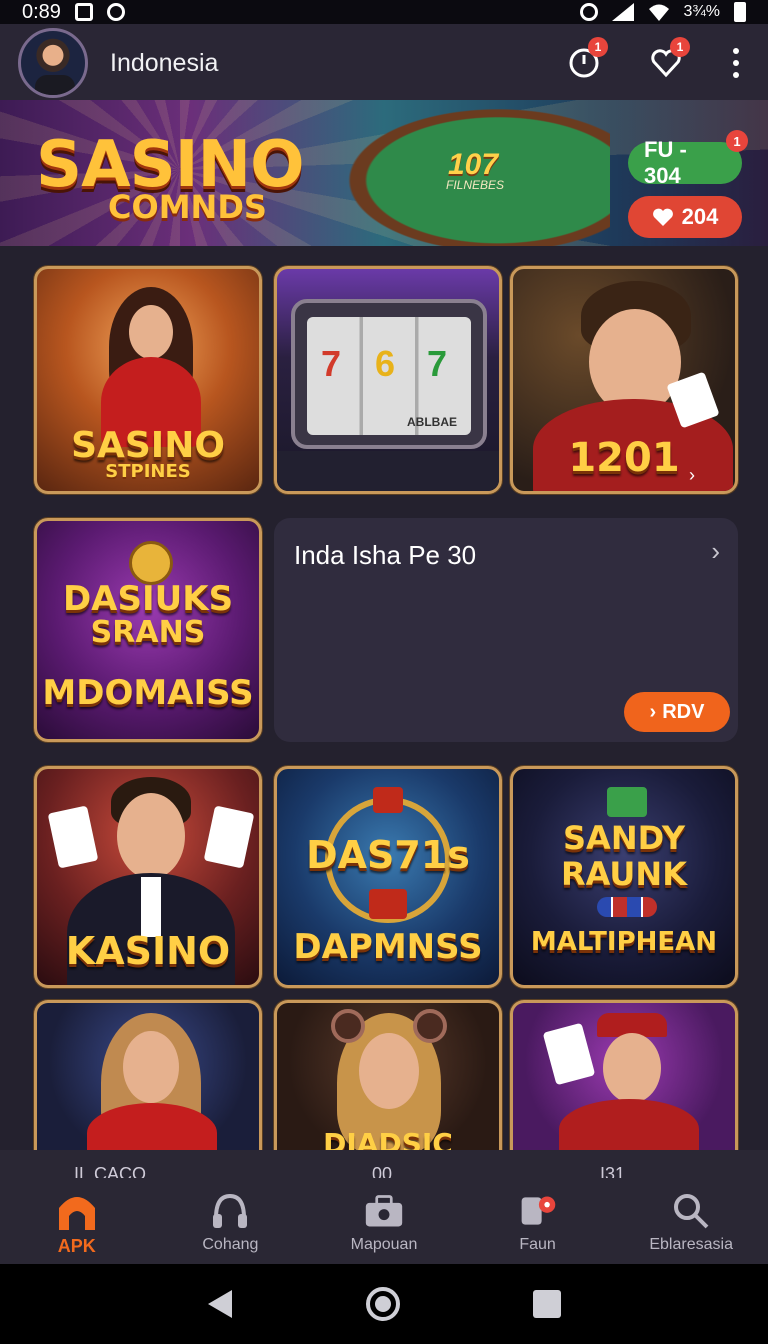 This screenshot has width=768, height=1344. What do you see at coordinates (624, 838) in the screenshot?
I see `tile-caption: SANDY` at bounding box center [624, 838].